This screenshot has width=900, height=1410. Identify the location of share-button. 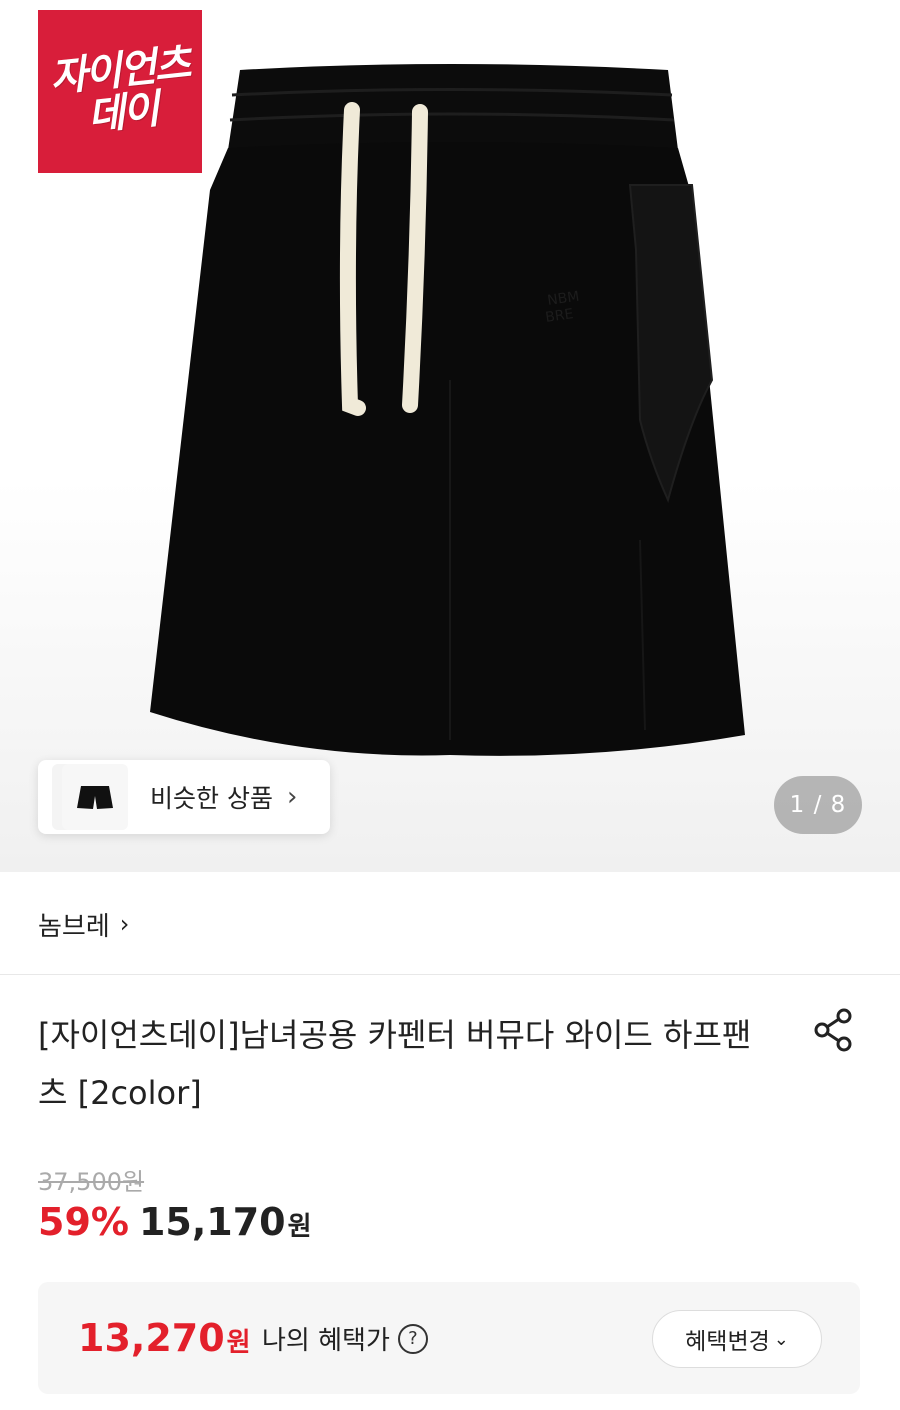
(834, 1030).